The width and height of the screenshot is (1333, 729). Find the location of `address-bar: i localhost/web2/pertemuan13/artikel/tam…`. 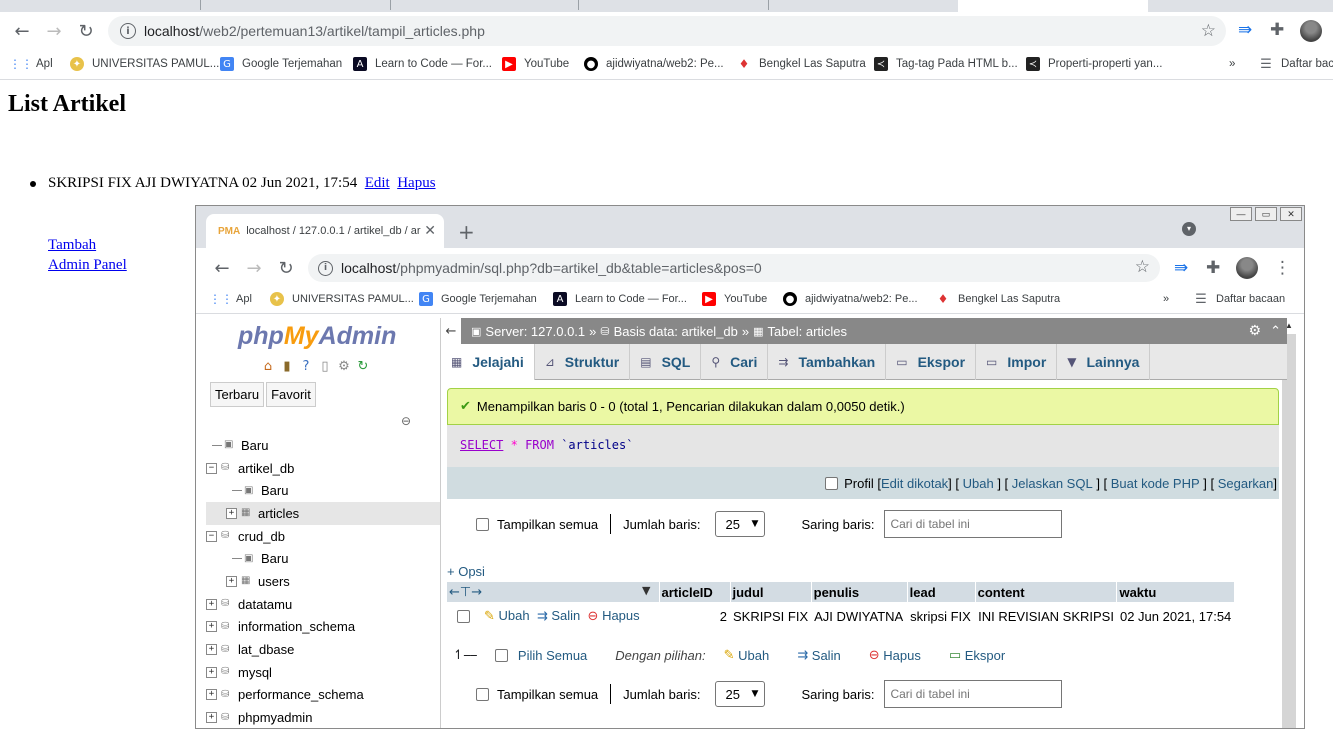

address-bar: i localhost/web2/pertemuan13/artikel/tam… is located at coordinates (667, 31).